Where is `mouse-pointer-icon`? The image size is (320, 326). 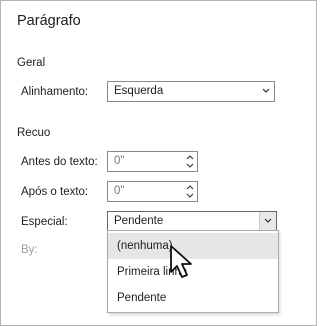 mouse-pointer-icon is located at coordinates (181, 261).